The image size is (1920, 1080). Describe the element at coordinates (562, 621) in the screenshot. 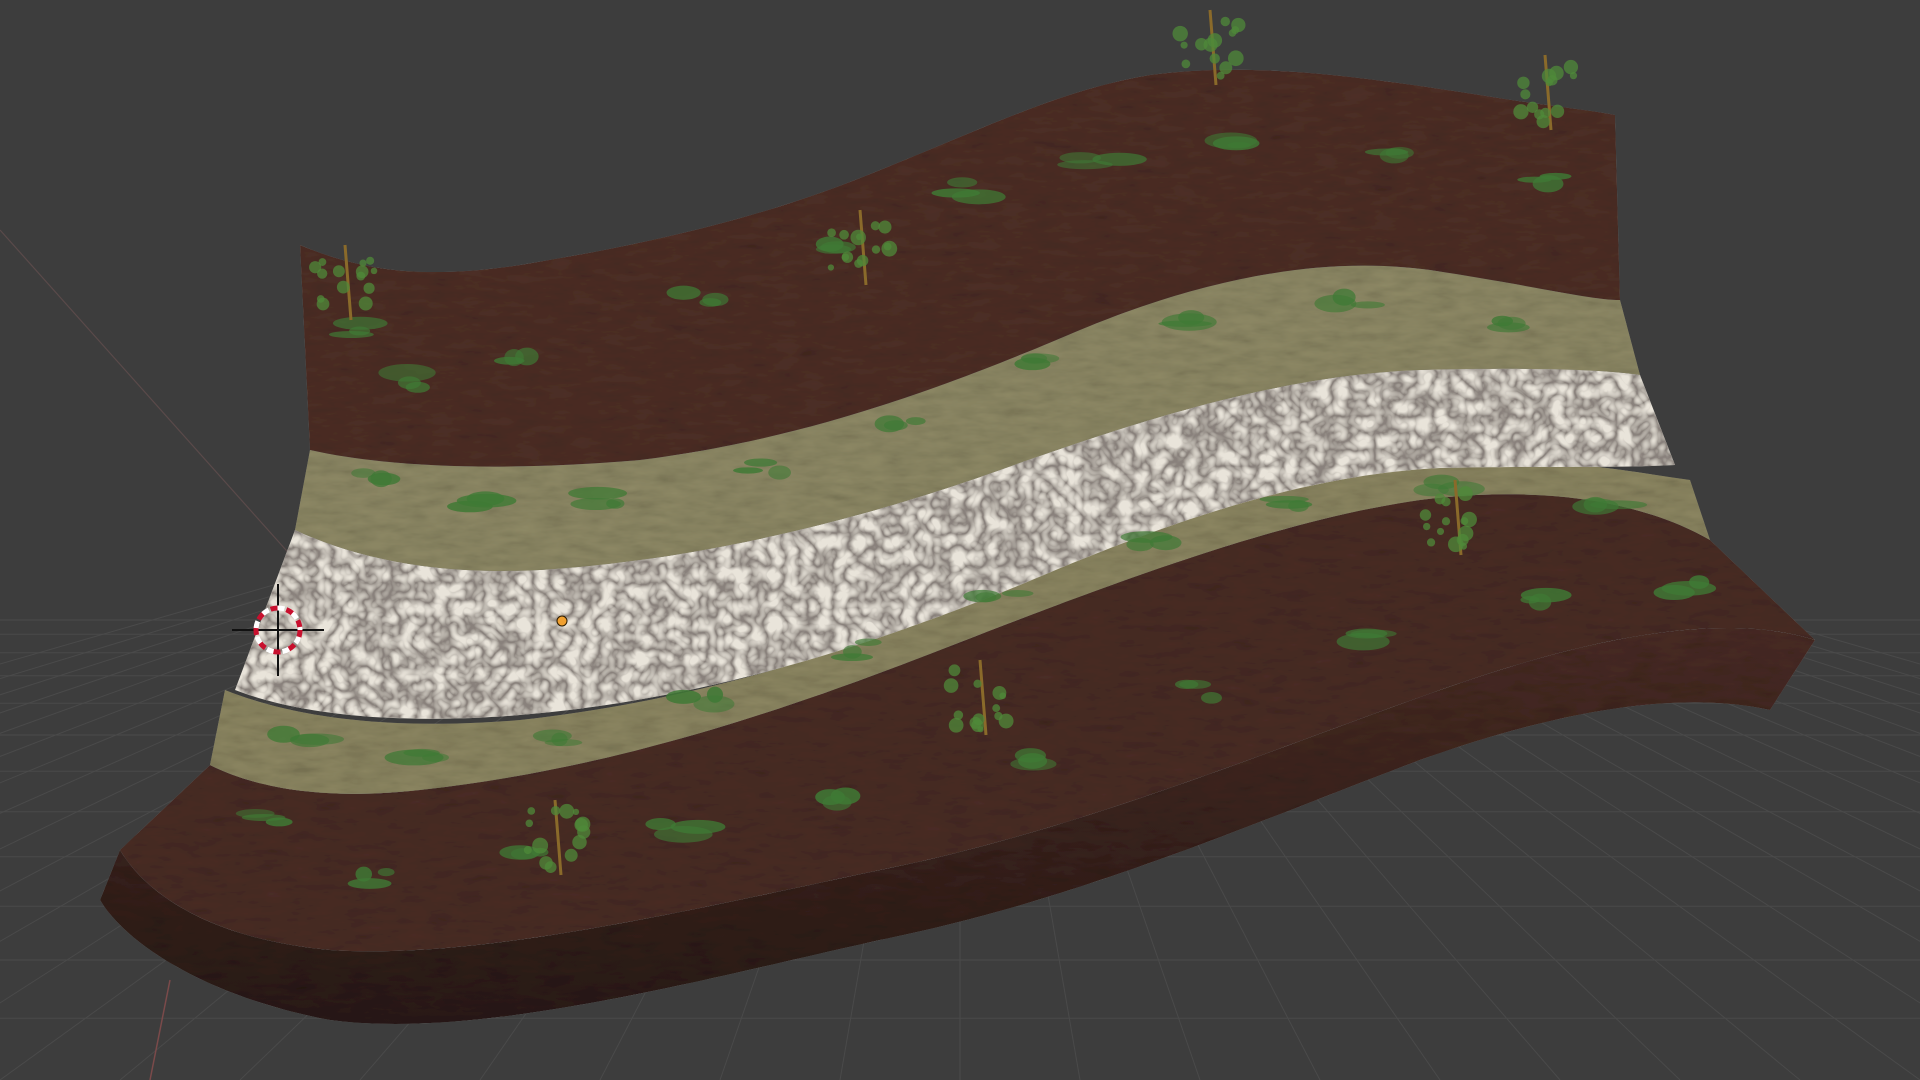

I see `object-origin-point` at that location.